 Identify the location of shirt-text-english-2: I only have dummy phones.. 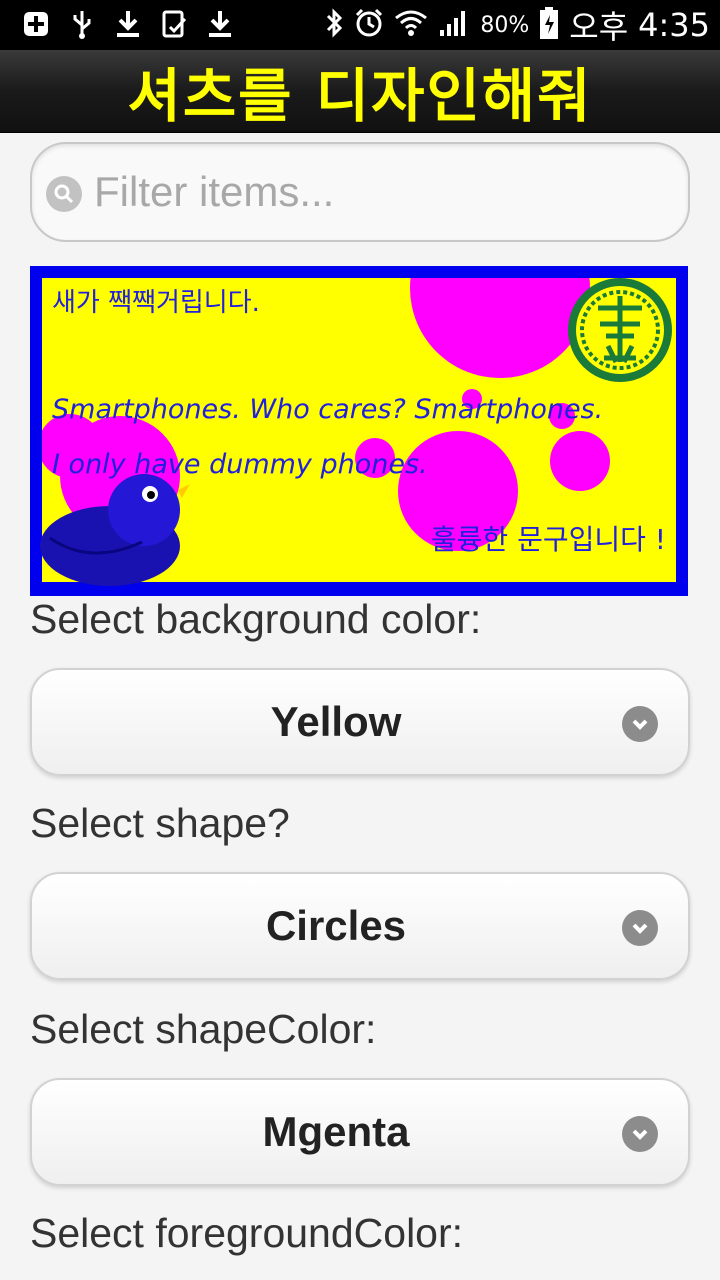
(240, 464).